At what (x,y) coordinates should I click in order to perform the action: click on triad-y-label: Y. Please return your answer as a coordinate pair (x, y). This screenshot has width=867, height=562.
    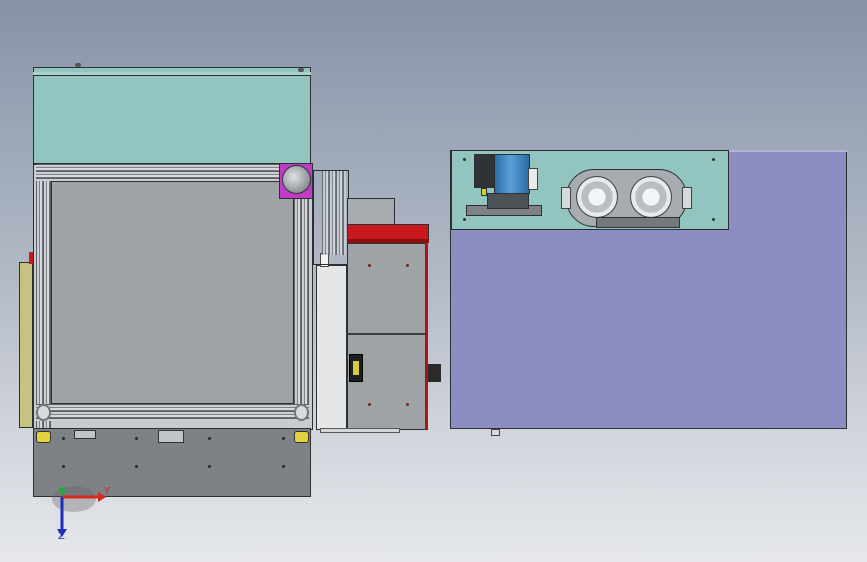
    Looking at the image, I should click on (107, 491).